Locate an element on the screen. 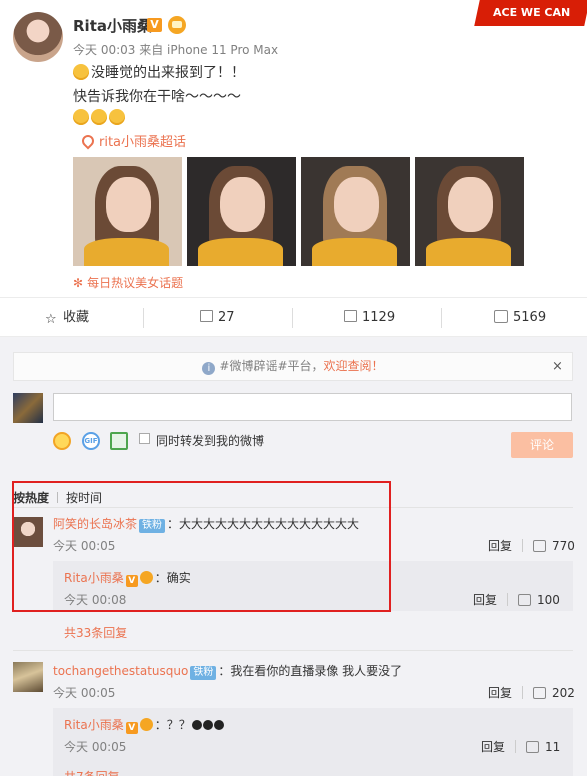  post-text-line-2: 快告诉我你在干啥～～～～ is located at coordinates (157, 97).